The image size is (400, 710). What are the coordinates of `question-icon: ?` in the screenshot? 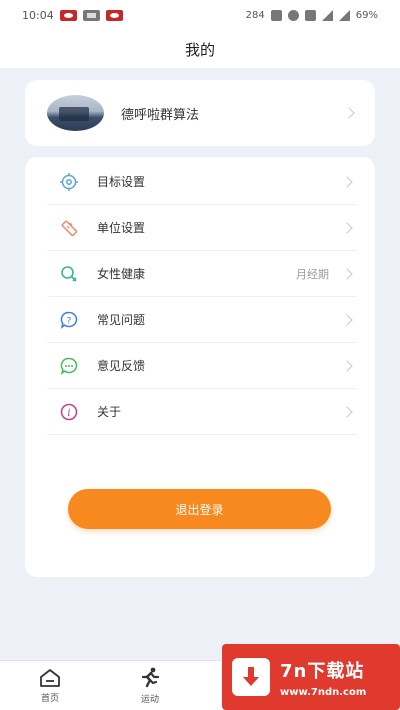 It's located at (69, 320).